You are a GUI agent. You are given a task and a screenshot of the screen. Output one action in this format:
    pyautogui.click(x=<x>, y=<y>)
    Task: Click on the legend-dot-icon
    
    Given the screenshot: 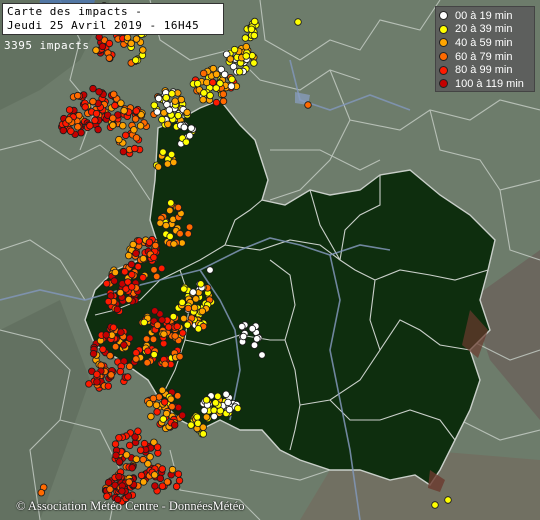 What is the action you would take?
    pyautogui.click(x=443, y=57)
    